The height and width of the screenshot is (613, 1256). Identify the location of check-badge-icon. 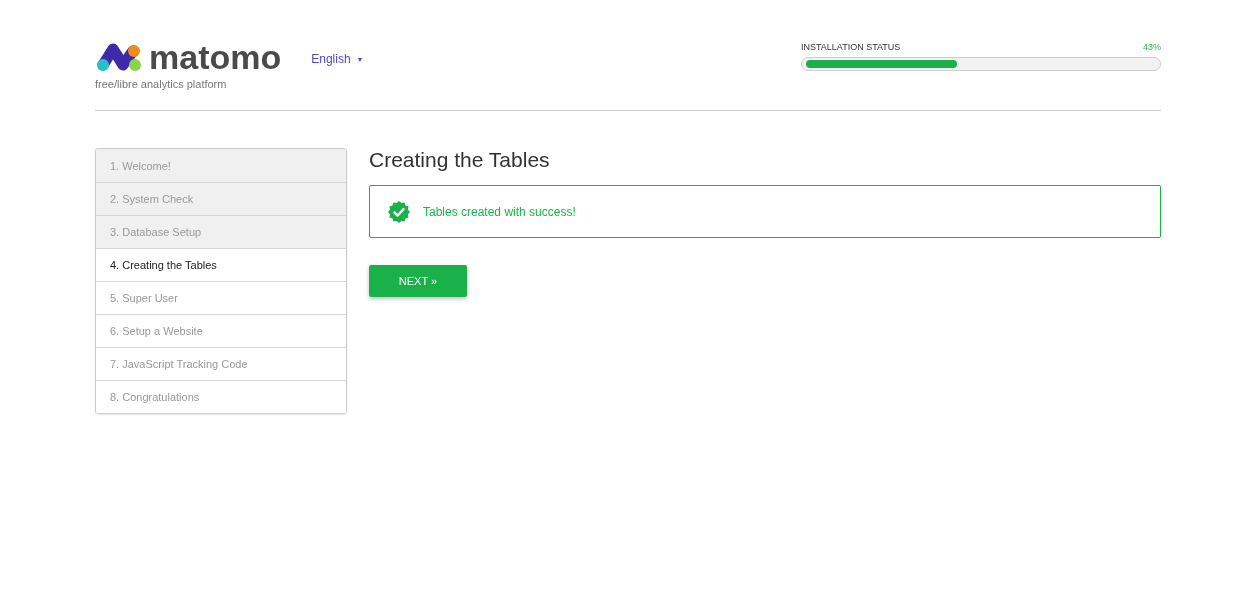
(399, 211).